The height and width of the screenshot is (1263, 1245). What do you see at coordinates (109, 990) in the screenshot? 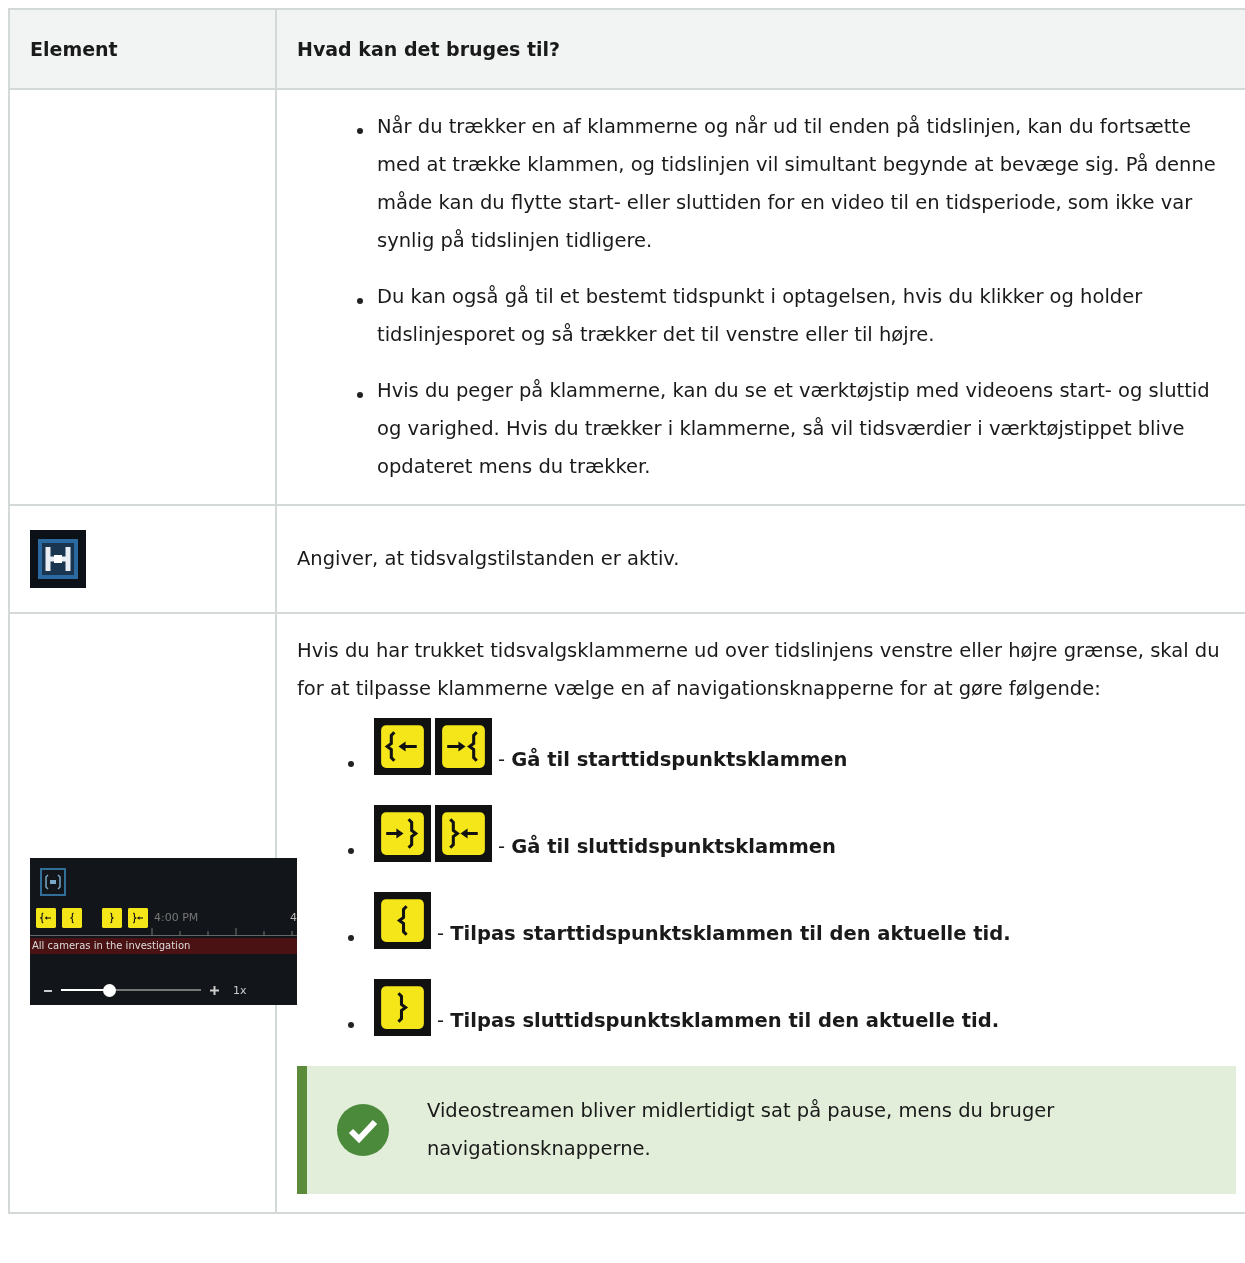
I see `slider-thumb` at bounding box center [109, 990].